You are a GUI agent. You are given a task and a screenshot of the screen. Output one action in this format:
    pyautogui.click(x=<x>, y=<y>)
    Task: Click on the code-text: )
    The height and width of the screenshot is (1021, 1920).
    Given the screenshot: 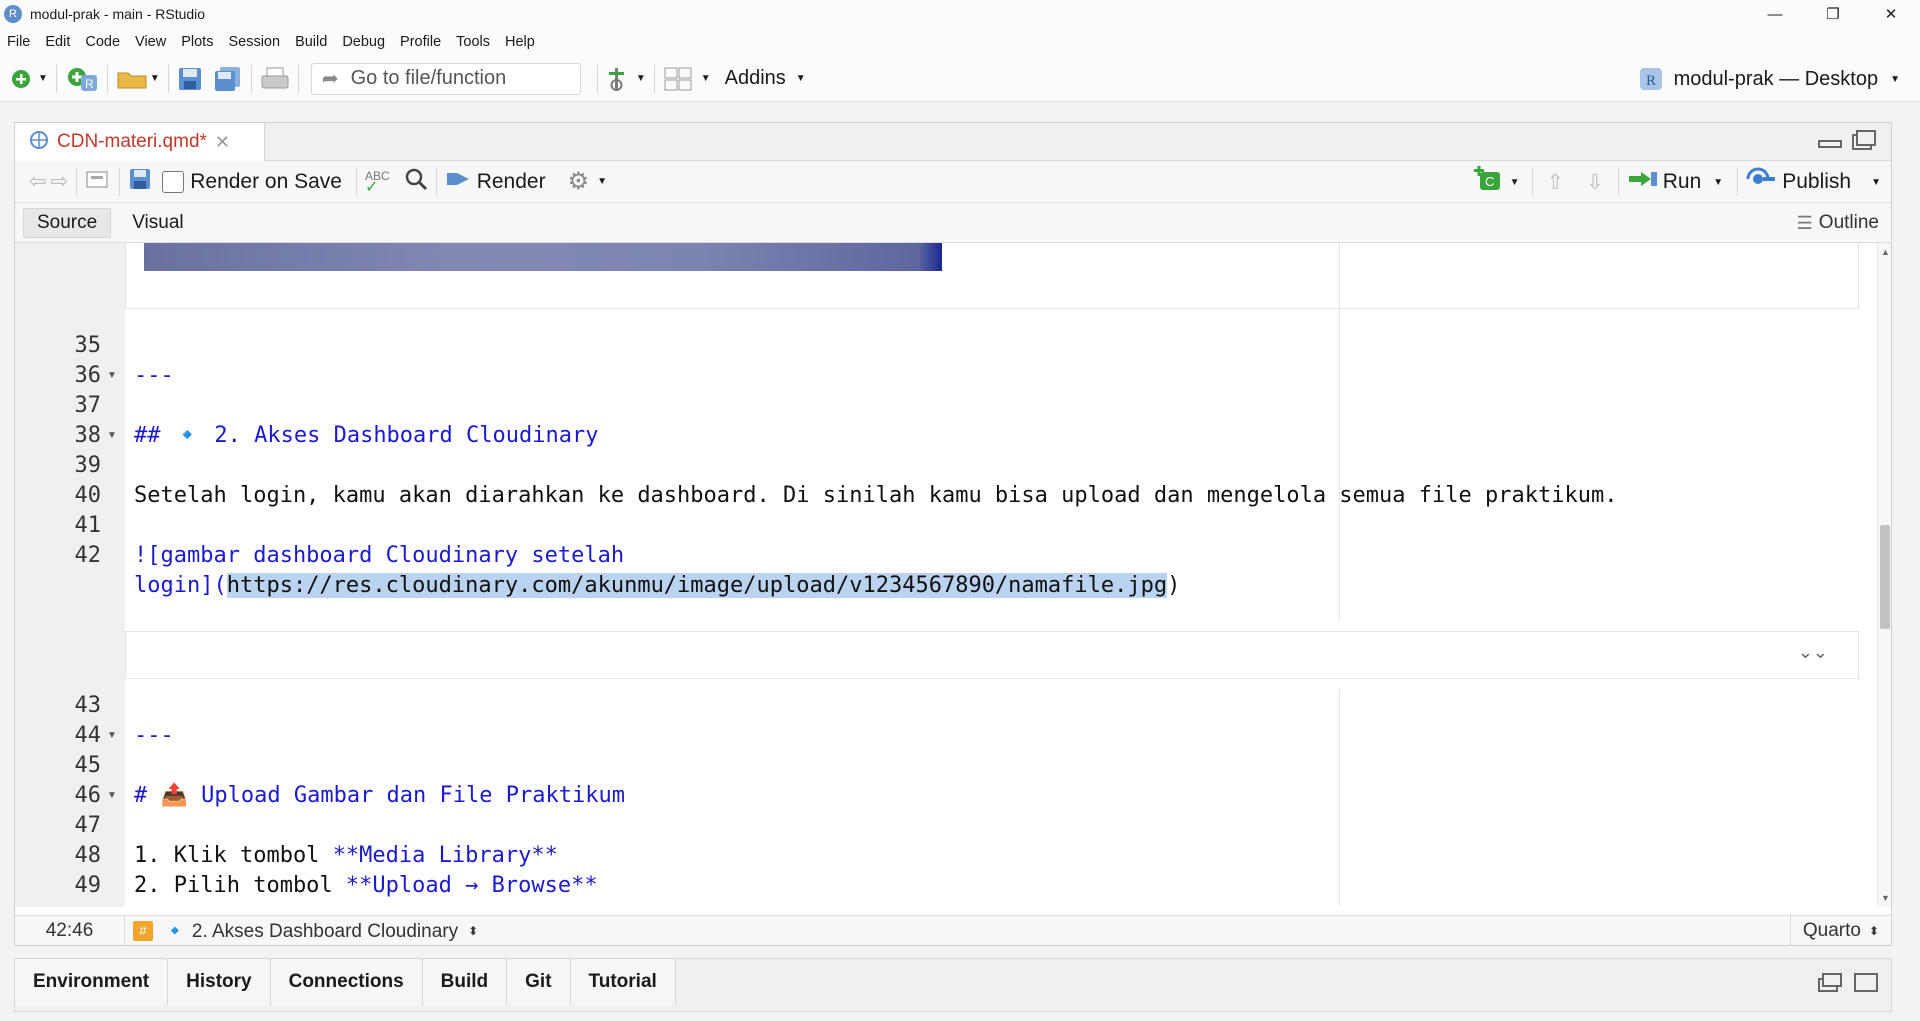 What is the action you would take?
    pyautogui.click(x=1174, y=585)
    